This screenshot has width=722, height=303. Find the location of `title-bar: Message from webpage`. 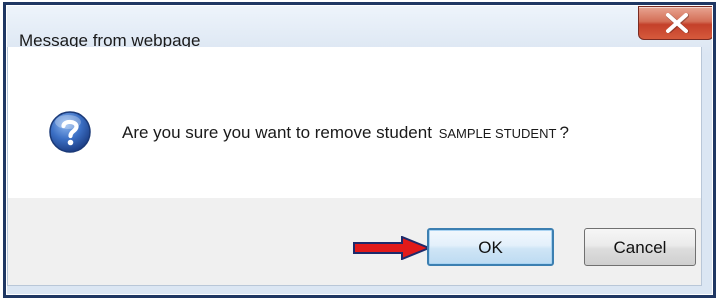

title-bar: Message from webpage is located at coordinates (359, 28).